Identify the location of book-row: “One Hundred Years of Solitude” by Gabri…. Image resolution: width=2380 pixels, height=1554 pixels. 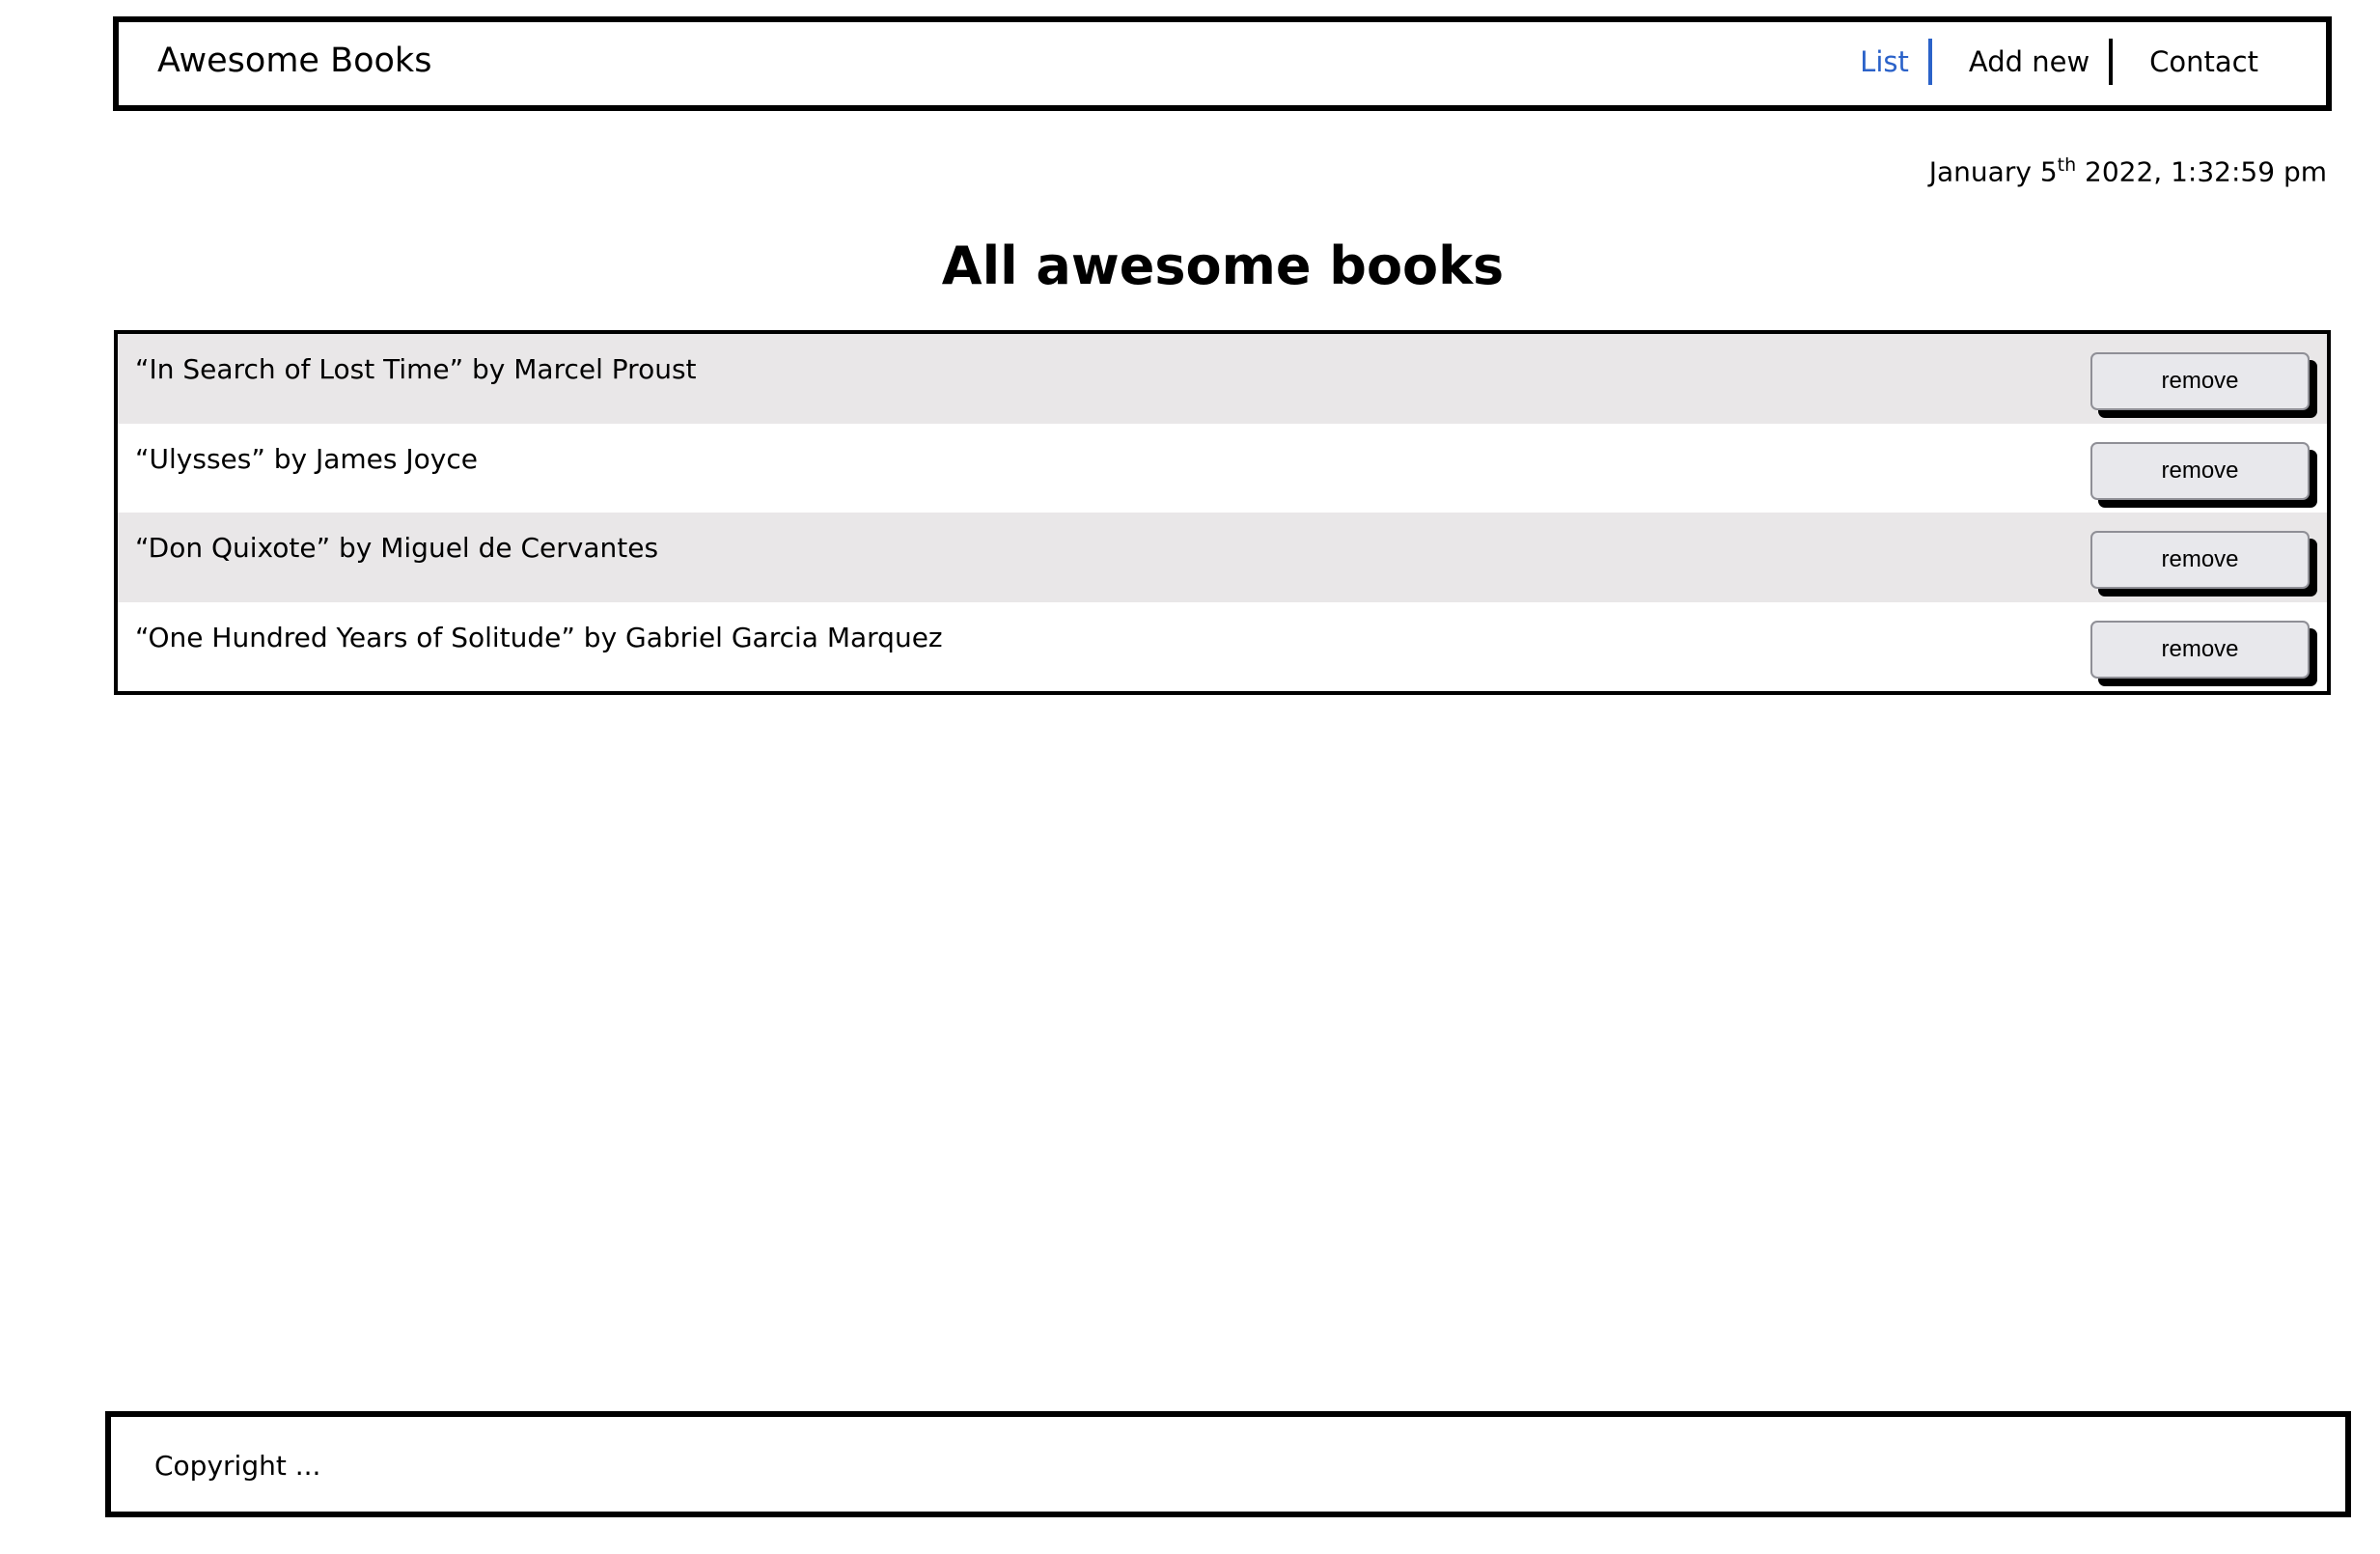
(1222, 647).